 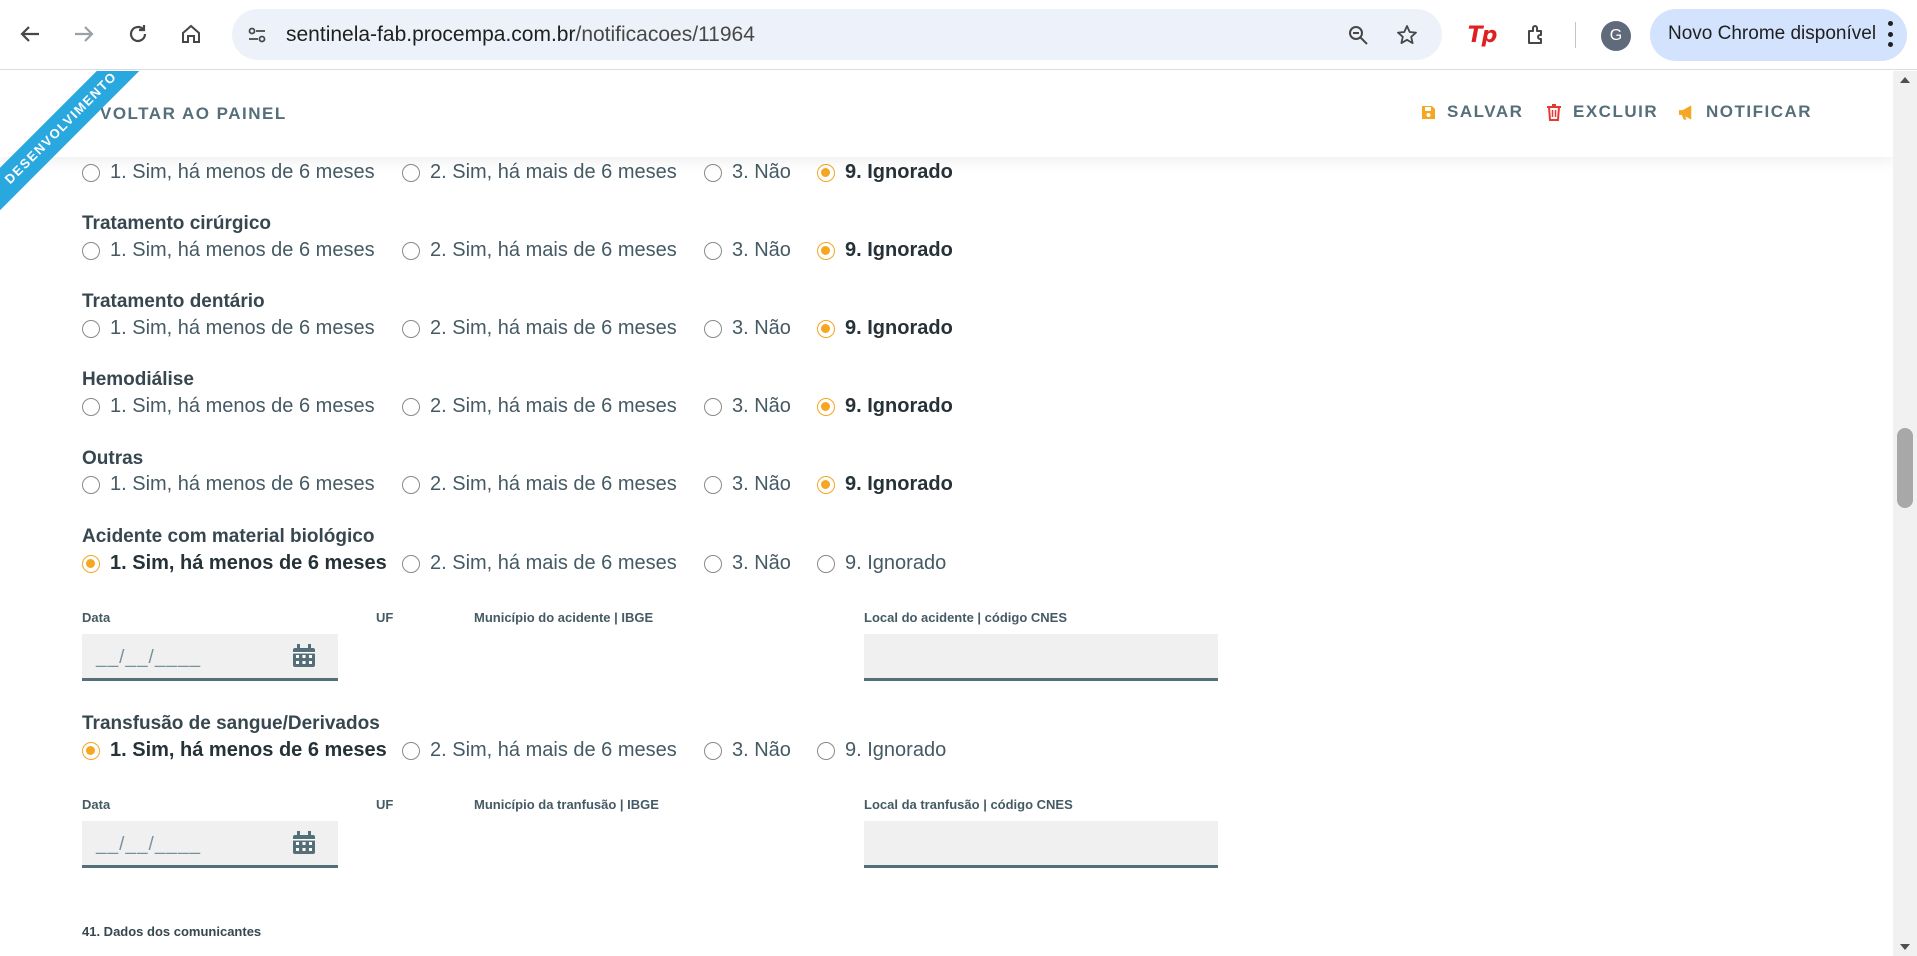 I want to click on notify-label: NOTIFICAR, so click(x=1759, y=111).